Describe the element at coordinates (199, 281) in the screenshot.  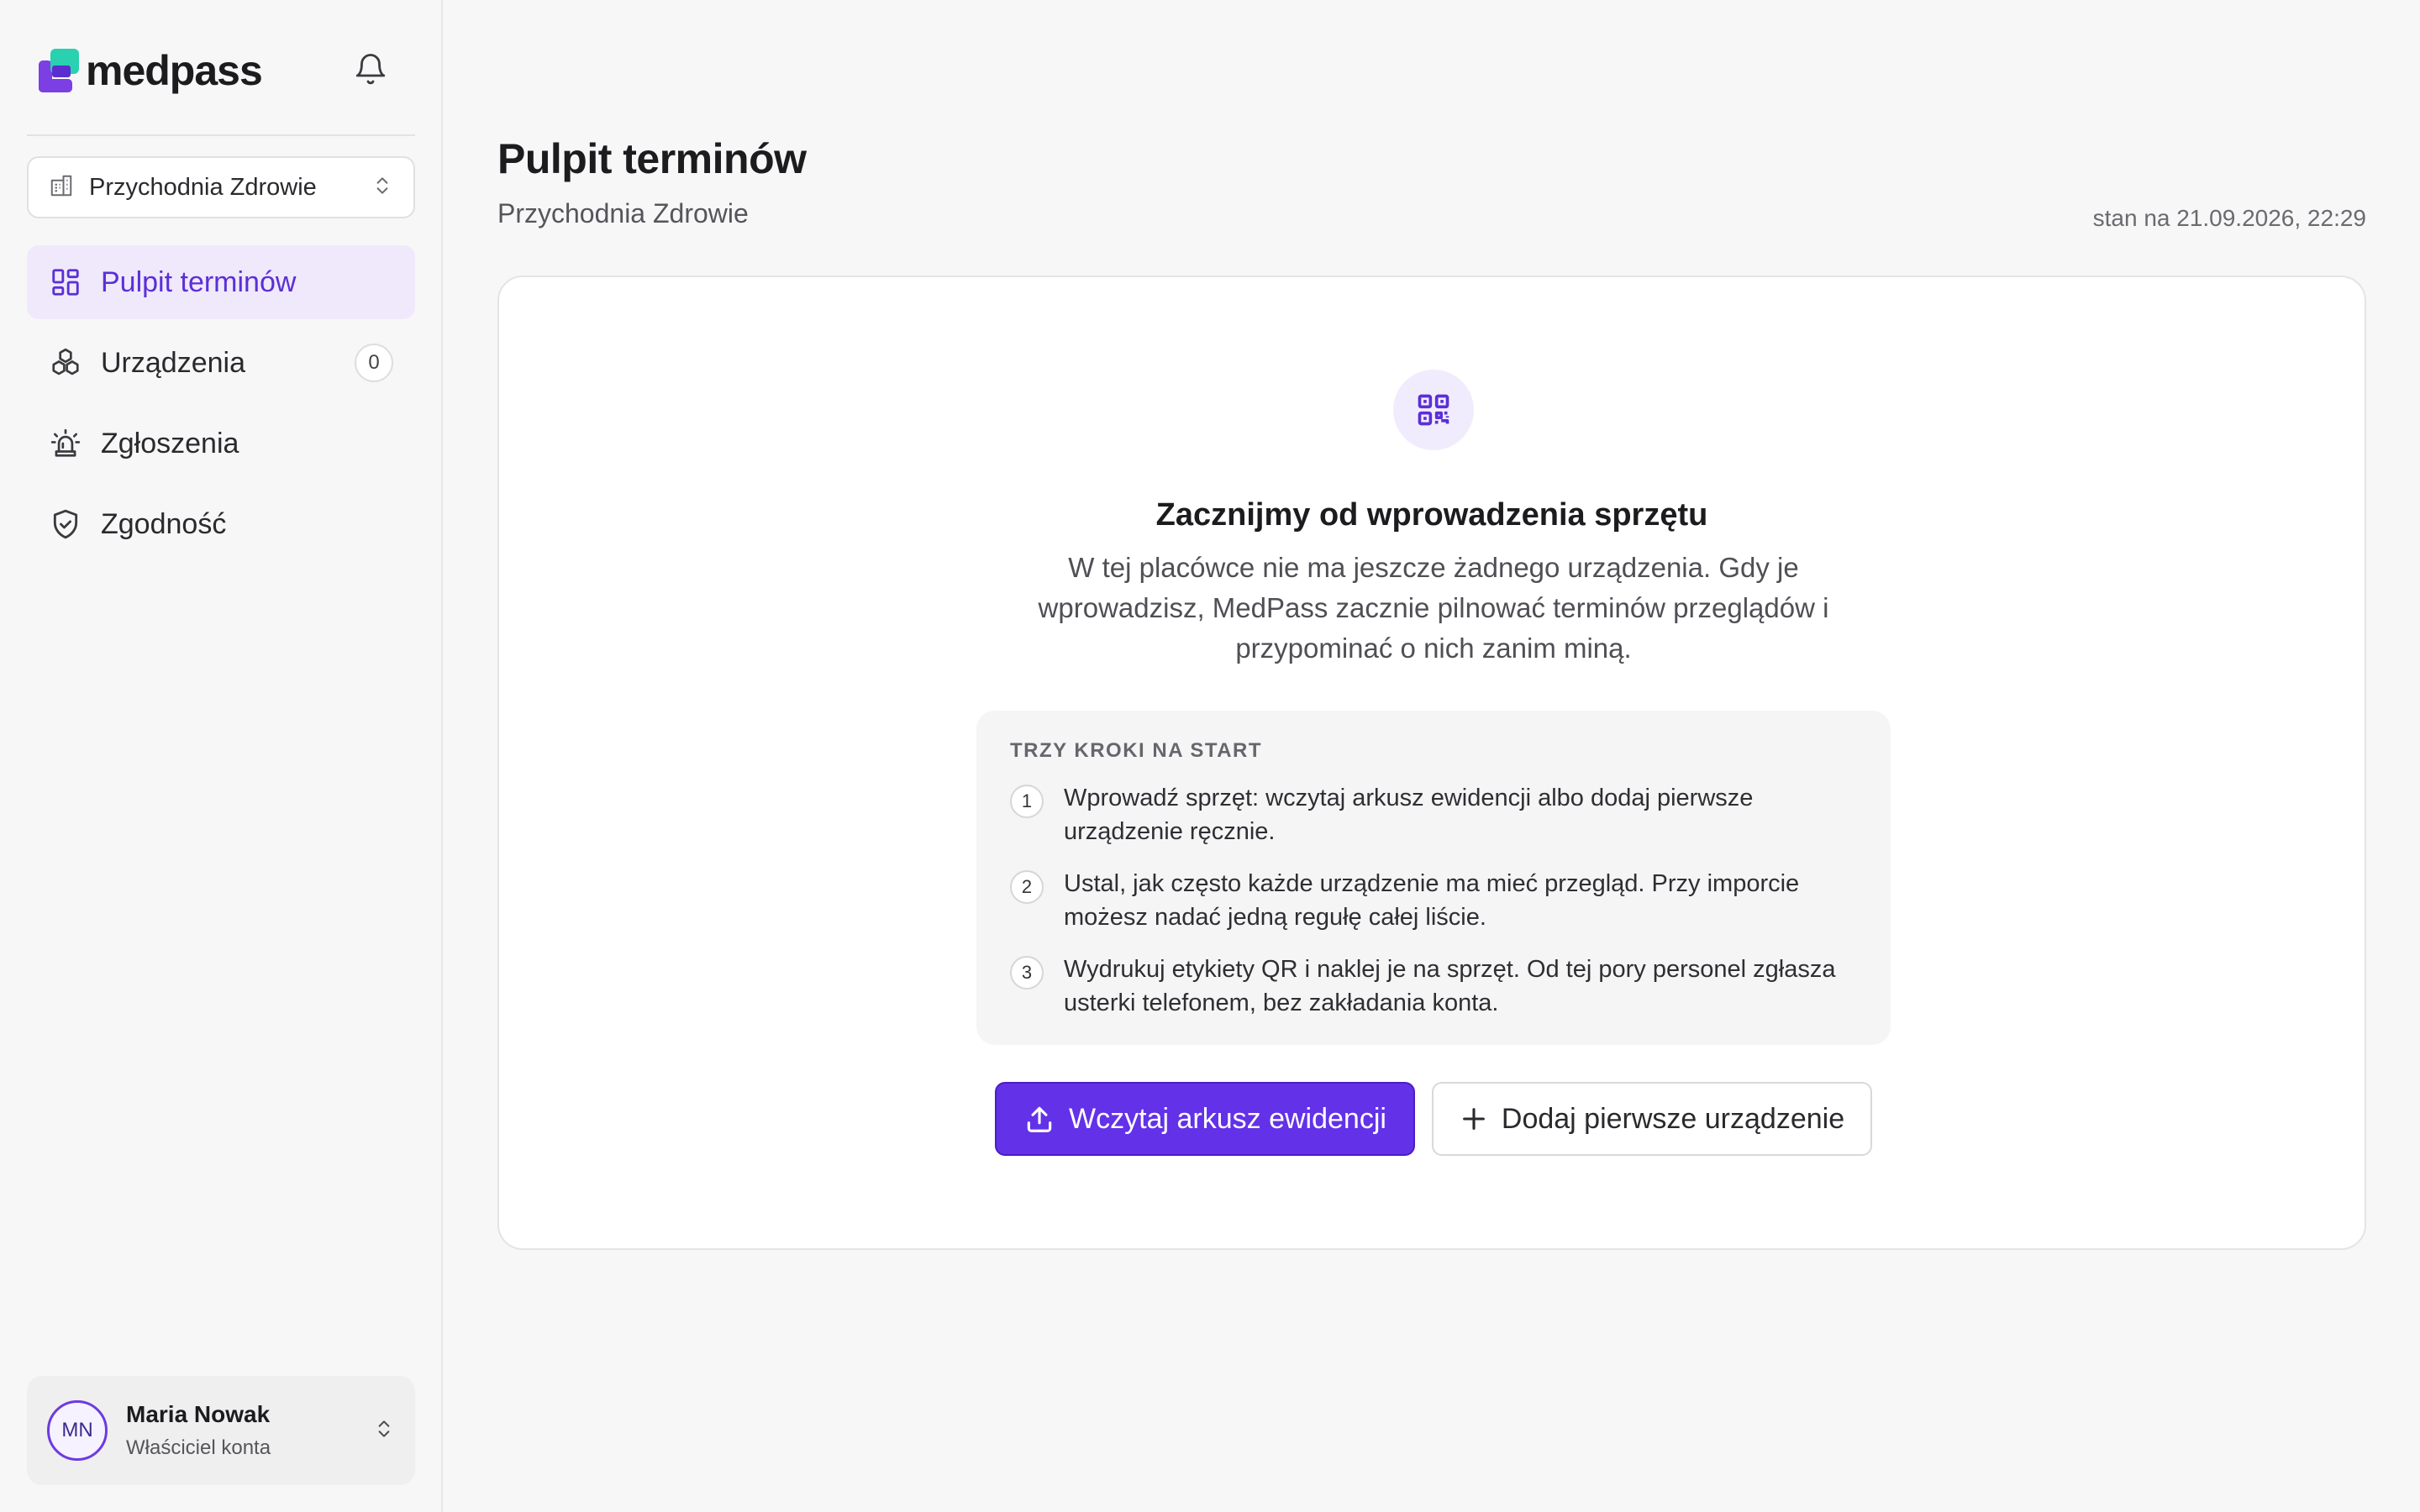
I see `sidebar-item-label: Pulpit terminów` at that location.